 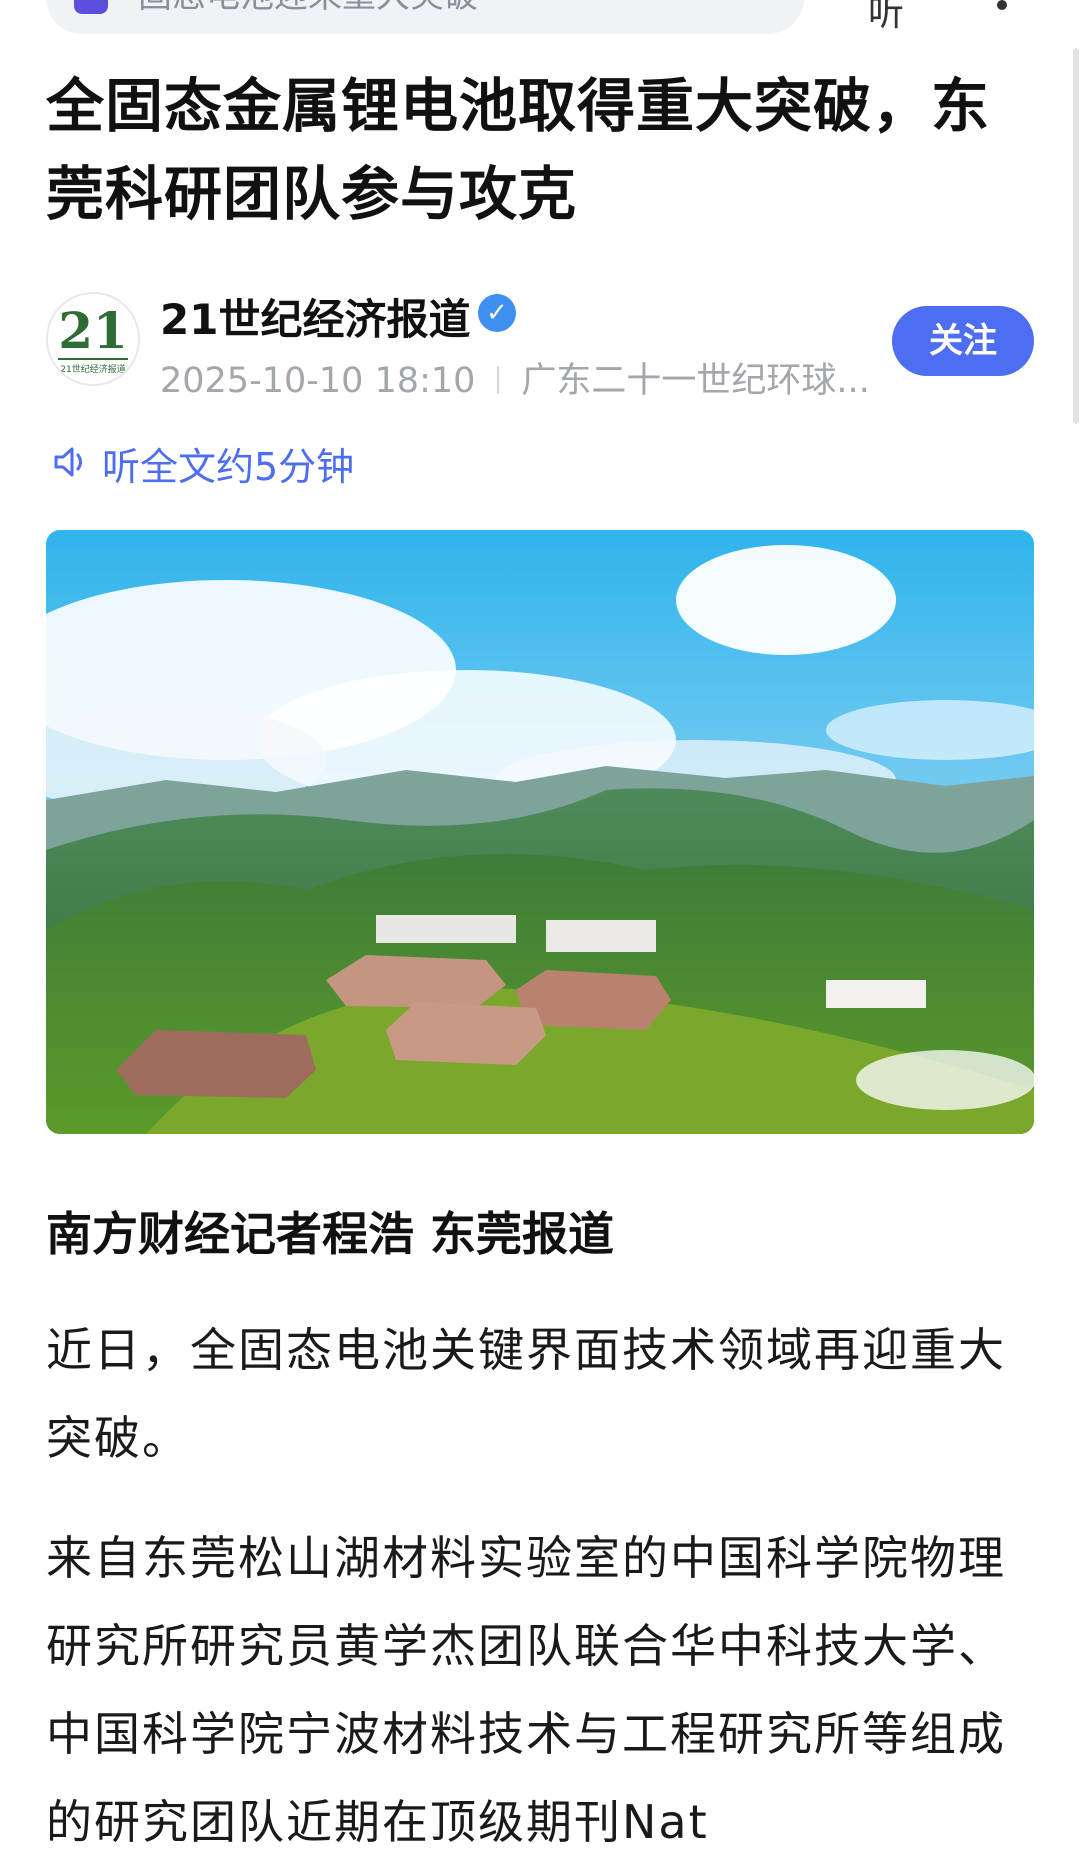 What do you see at coordinates (318, 381) in the screenshot?
I see `publish-date: 2025-10-10 18:10` at bounding box center [318, 381].